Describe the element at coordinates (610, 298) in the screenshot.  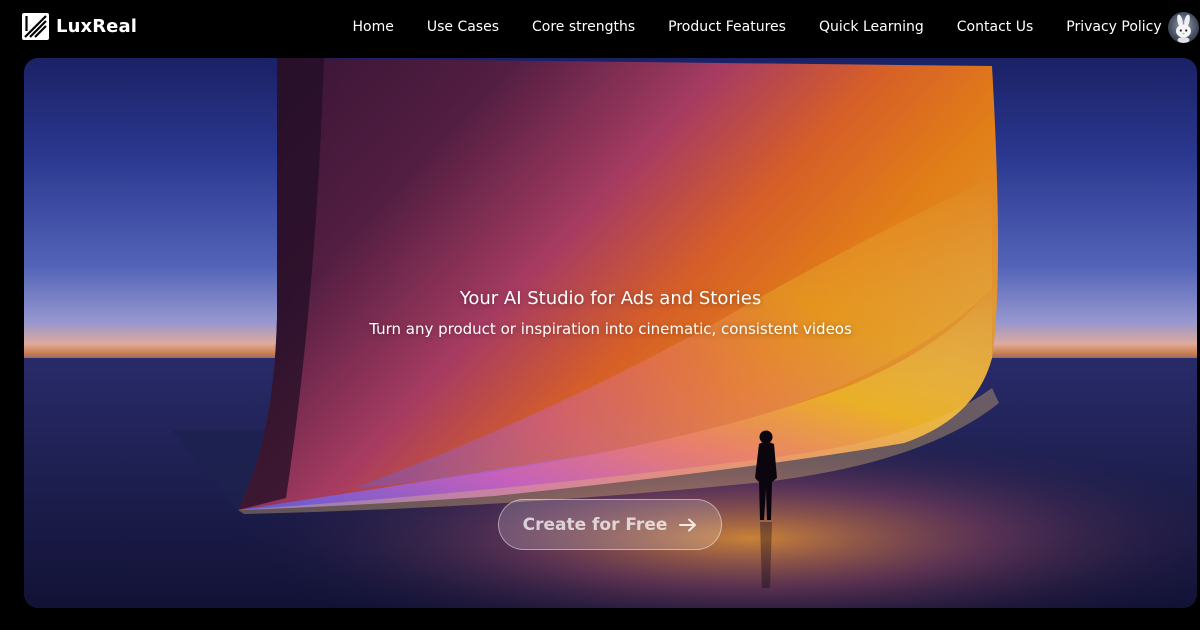
I see `hero-title: Your AI Studio for Ads and Stories` at that location.